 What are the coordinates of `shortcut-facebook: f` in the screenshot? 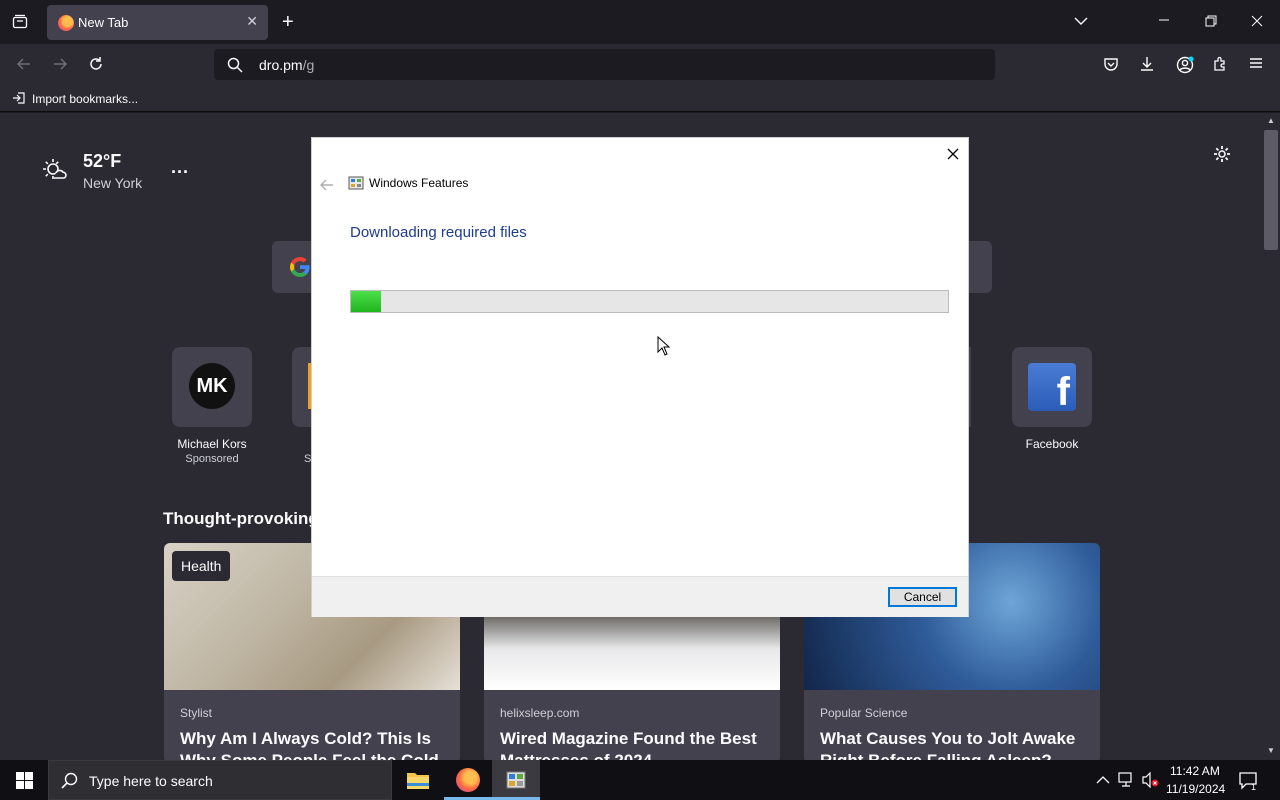 It's located at (1052, 387).